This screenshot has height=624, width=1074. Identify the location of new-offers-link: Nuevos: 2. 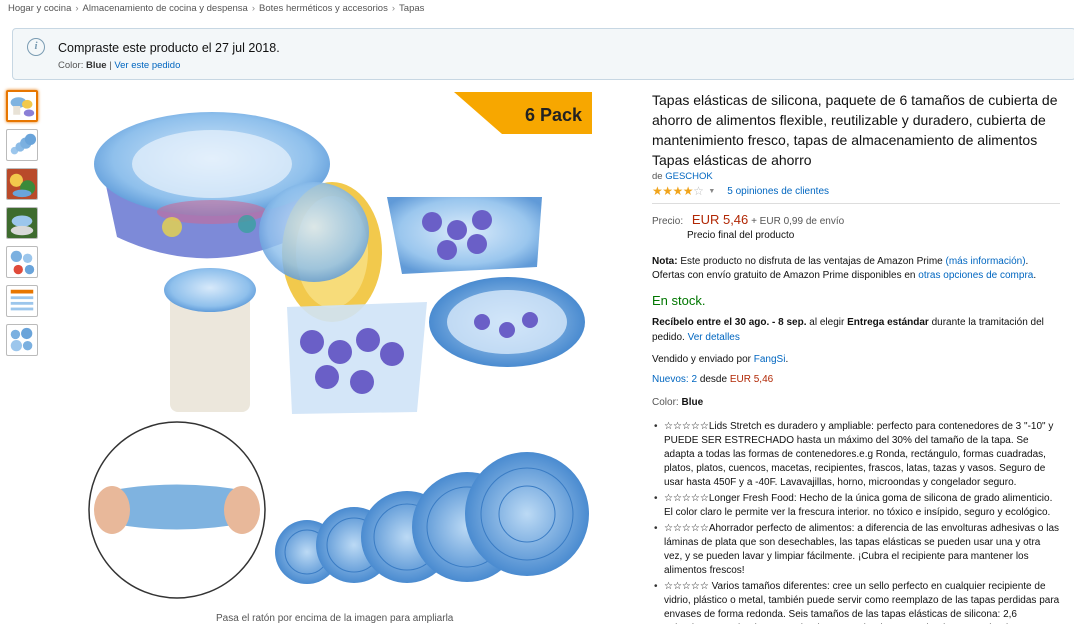
(674, 379).